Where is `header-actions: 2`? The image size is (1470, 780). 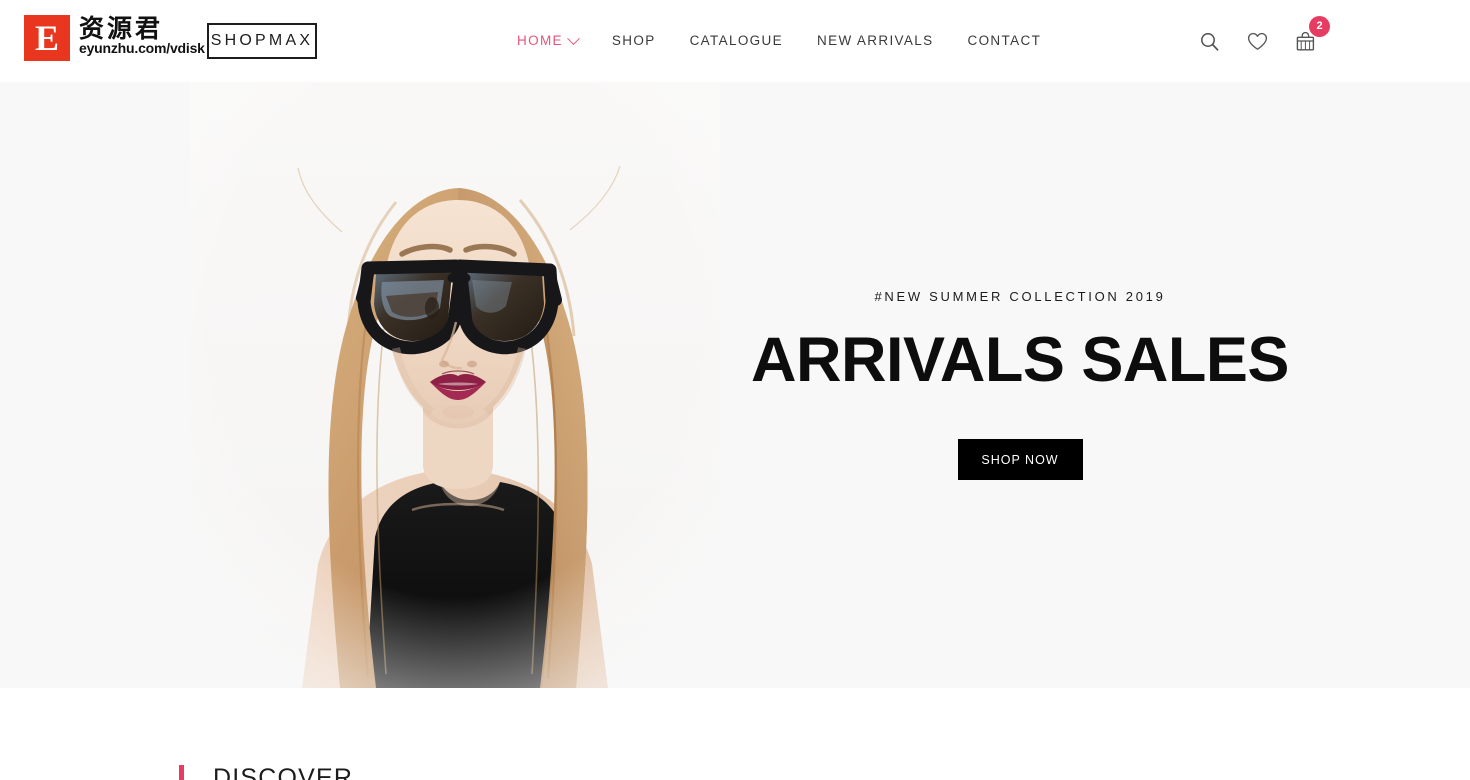 header-actions: 2 is located at coordinates (1263, 41).